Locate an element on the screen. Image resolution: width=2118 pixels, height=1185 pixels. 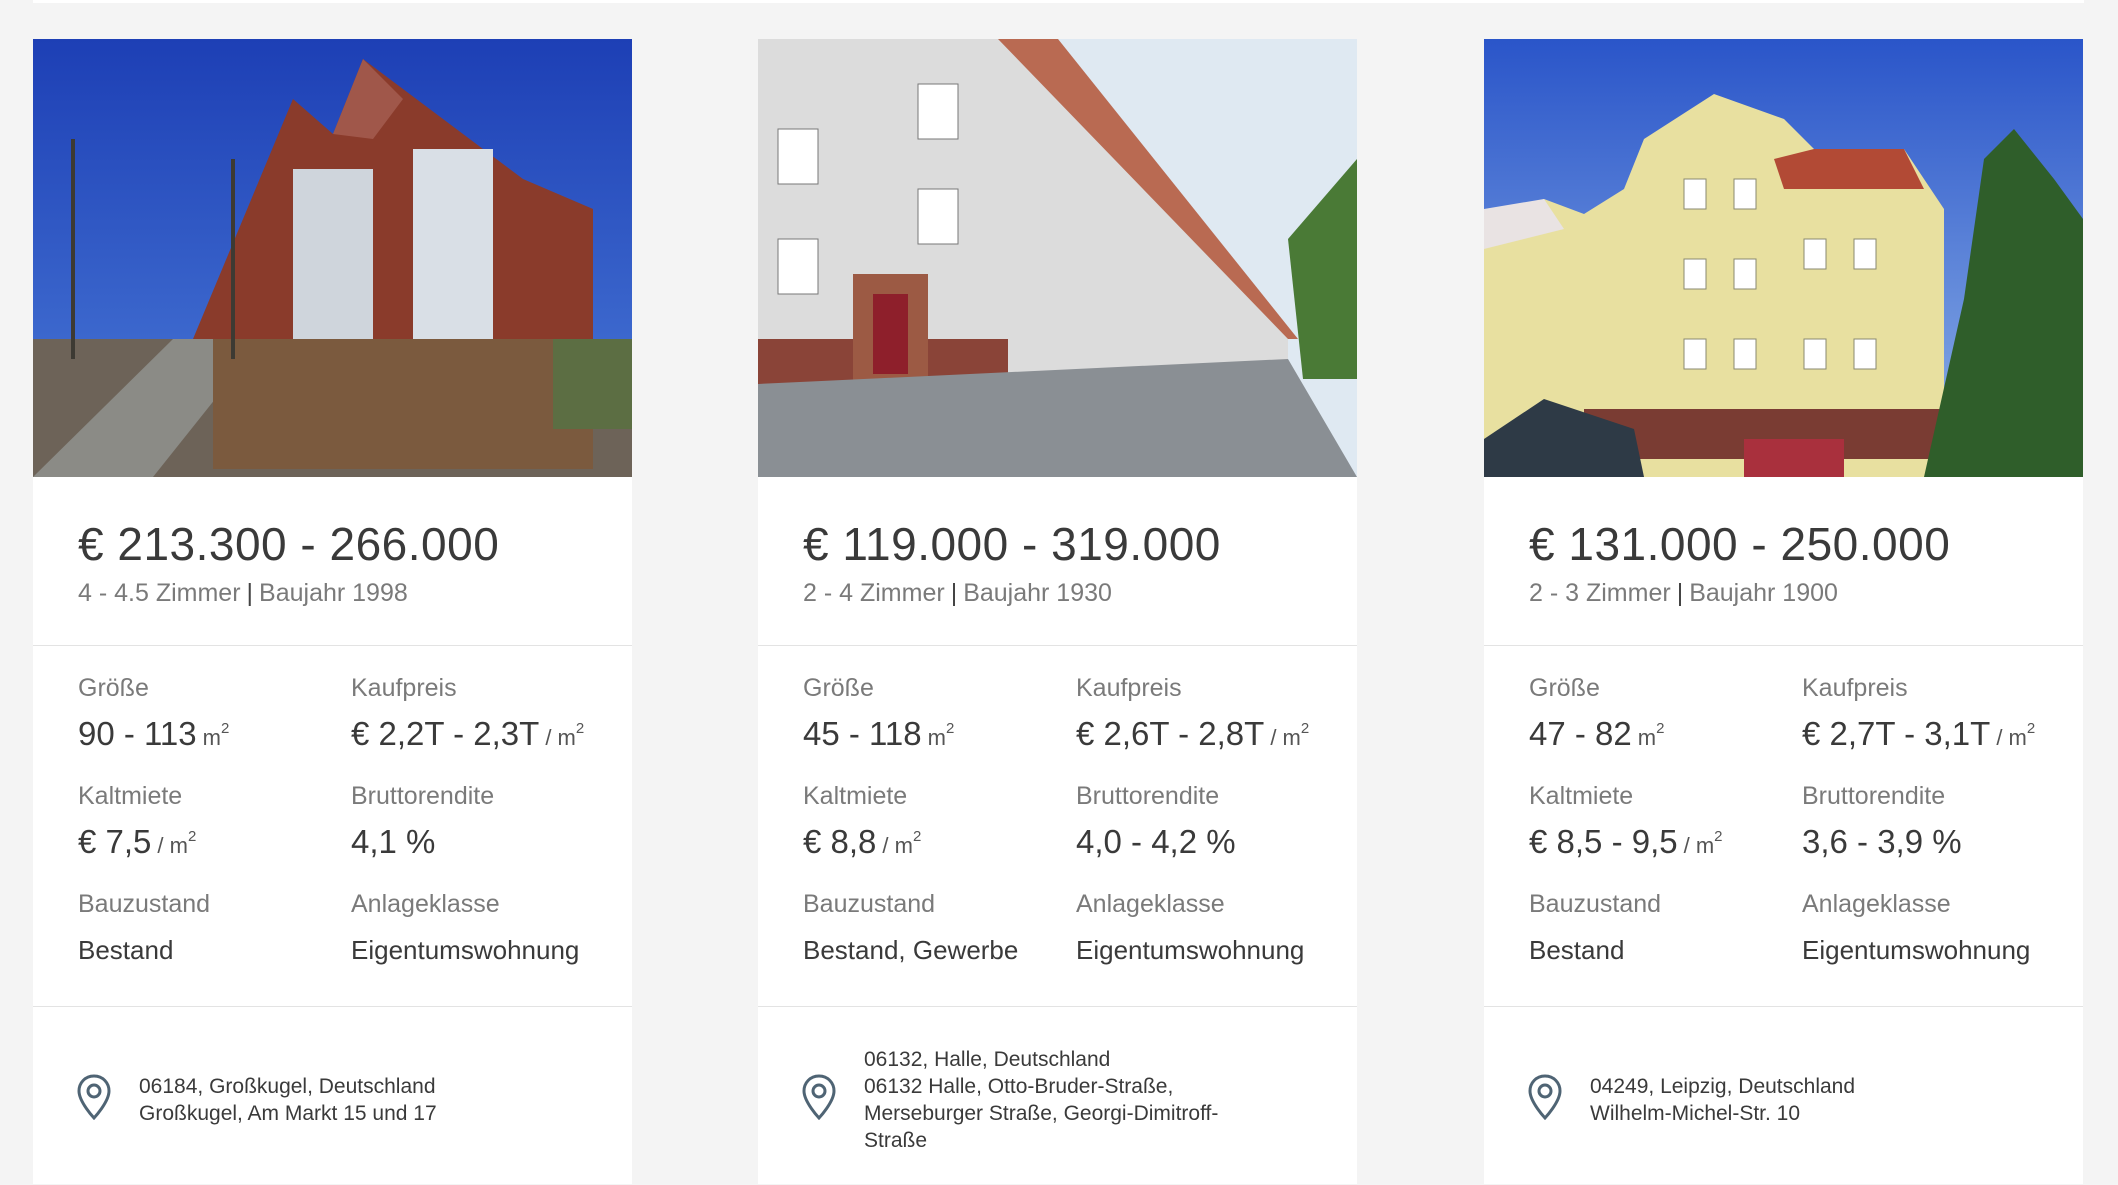
rooms-year: 2 - 4 Zimmer | Baujahr 1930 is located at coordinates (957, 593).